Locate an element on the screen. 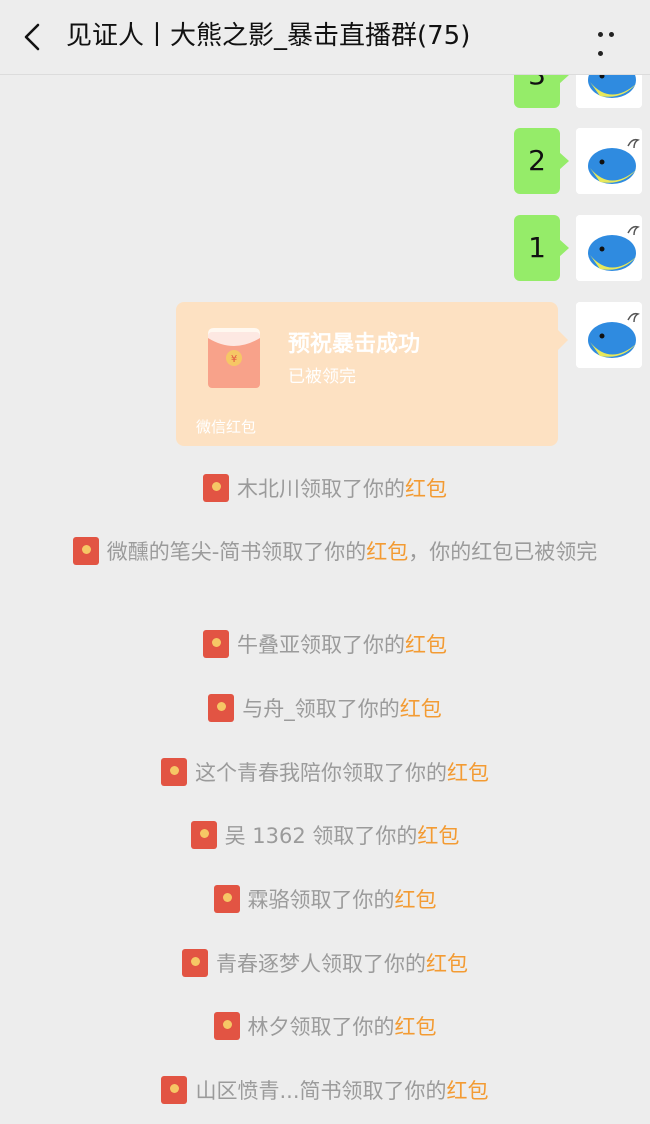 The image size is (650, 1124). chat-header: 见证人丨大熊之影_暴击直播群(75) is located at coordinates (325, 37).